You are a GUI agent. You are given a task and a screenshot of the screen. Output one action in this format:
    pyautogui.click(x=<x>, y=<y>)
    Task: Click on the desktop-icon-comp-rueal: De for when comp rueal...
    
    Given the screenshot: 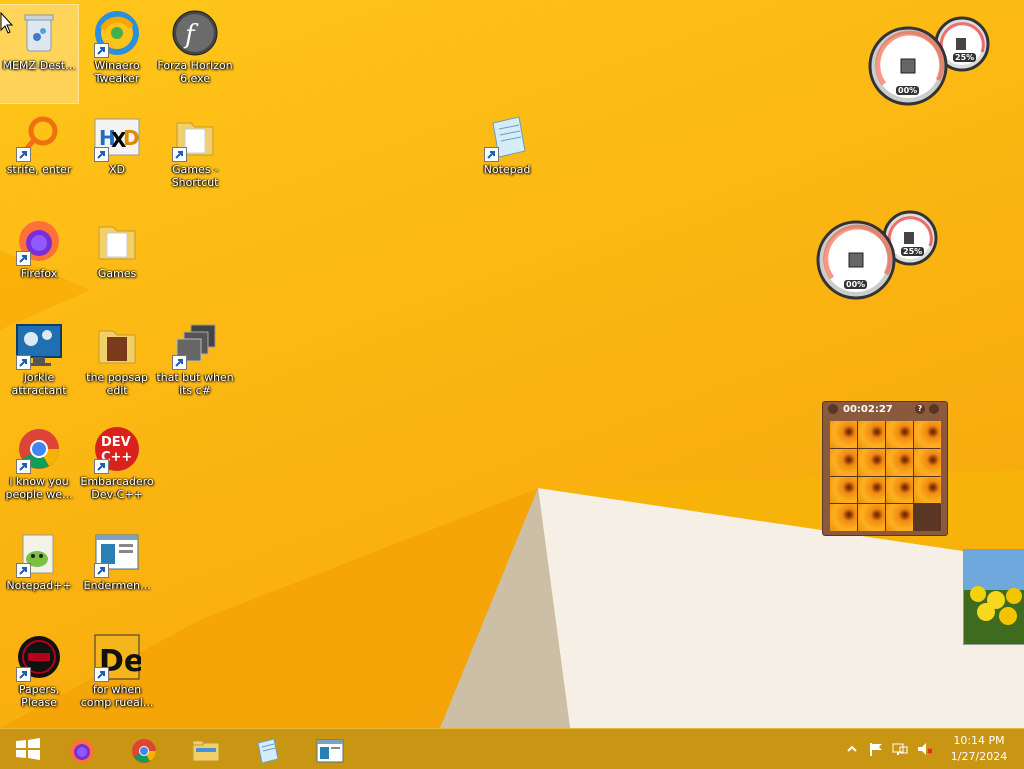 What is the action you would take?
    pyautogui.click(x=117, y=678)
    